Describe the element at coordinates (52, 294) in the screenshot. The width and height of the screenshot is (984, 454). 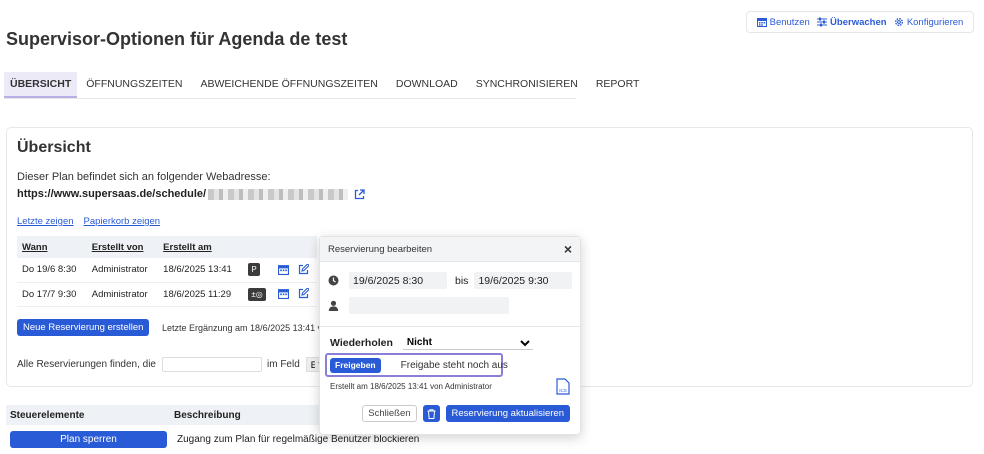
I see `cell-when: Do 17/7 9:30` at that location.